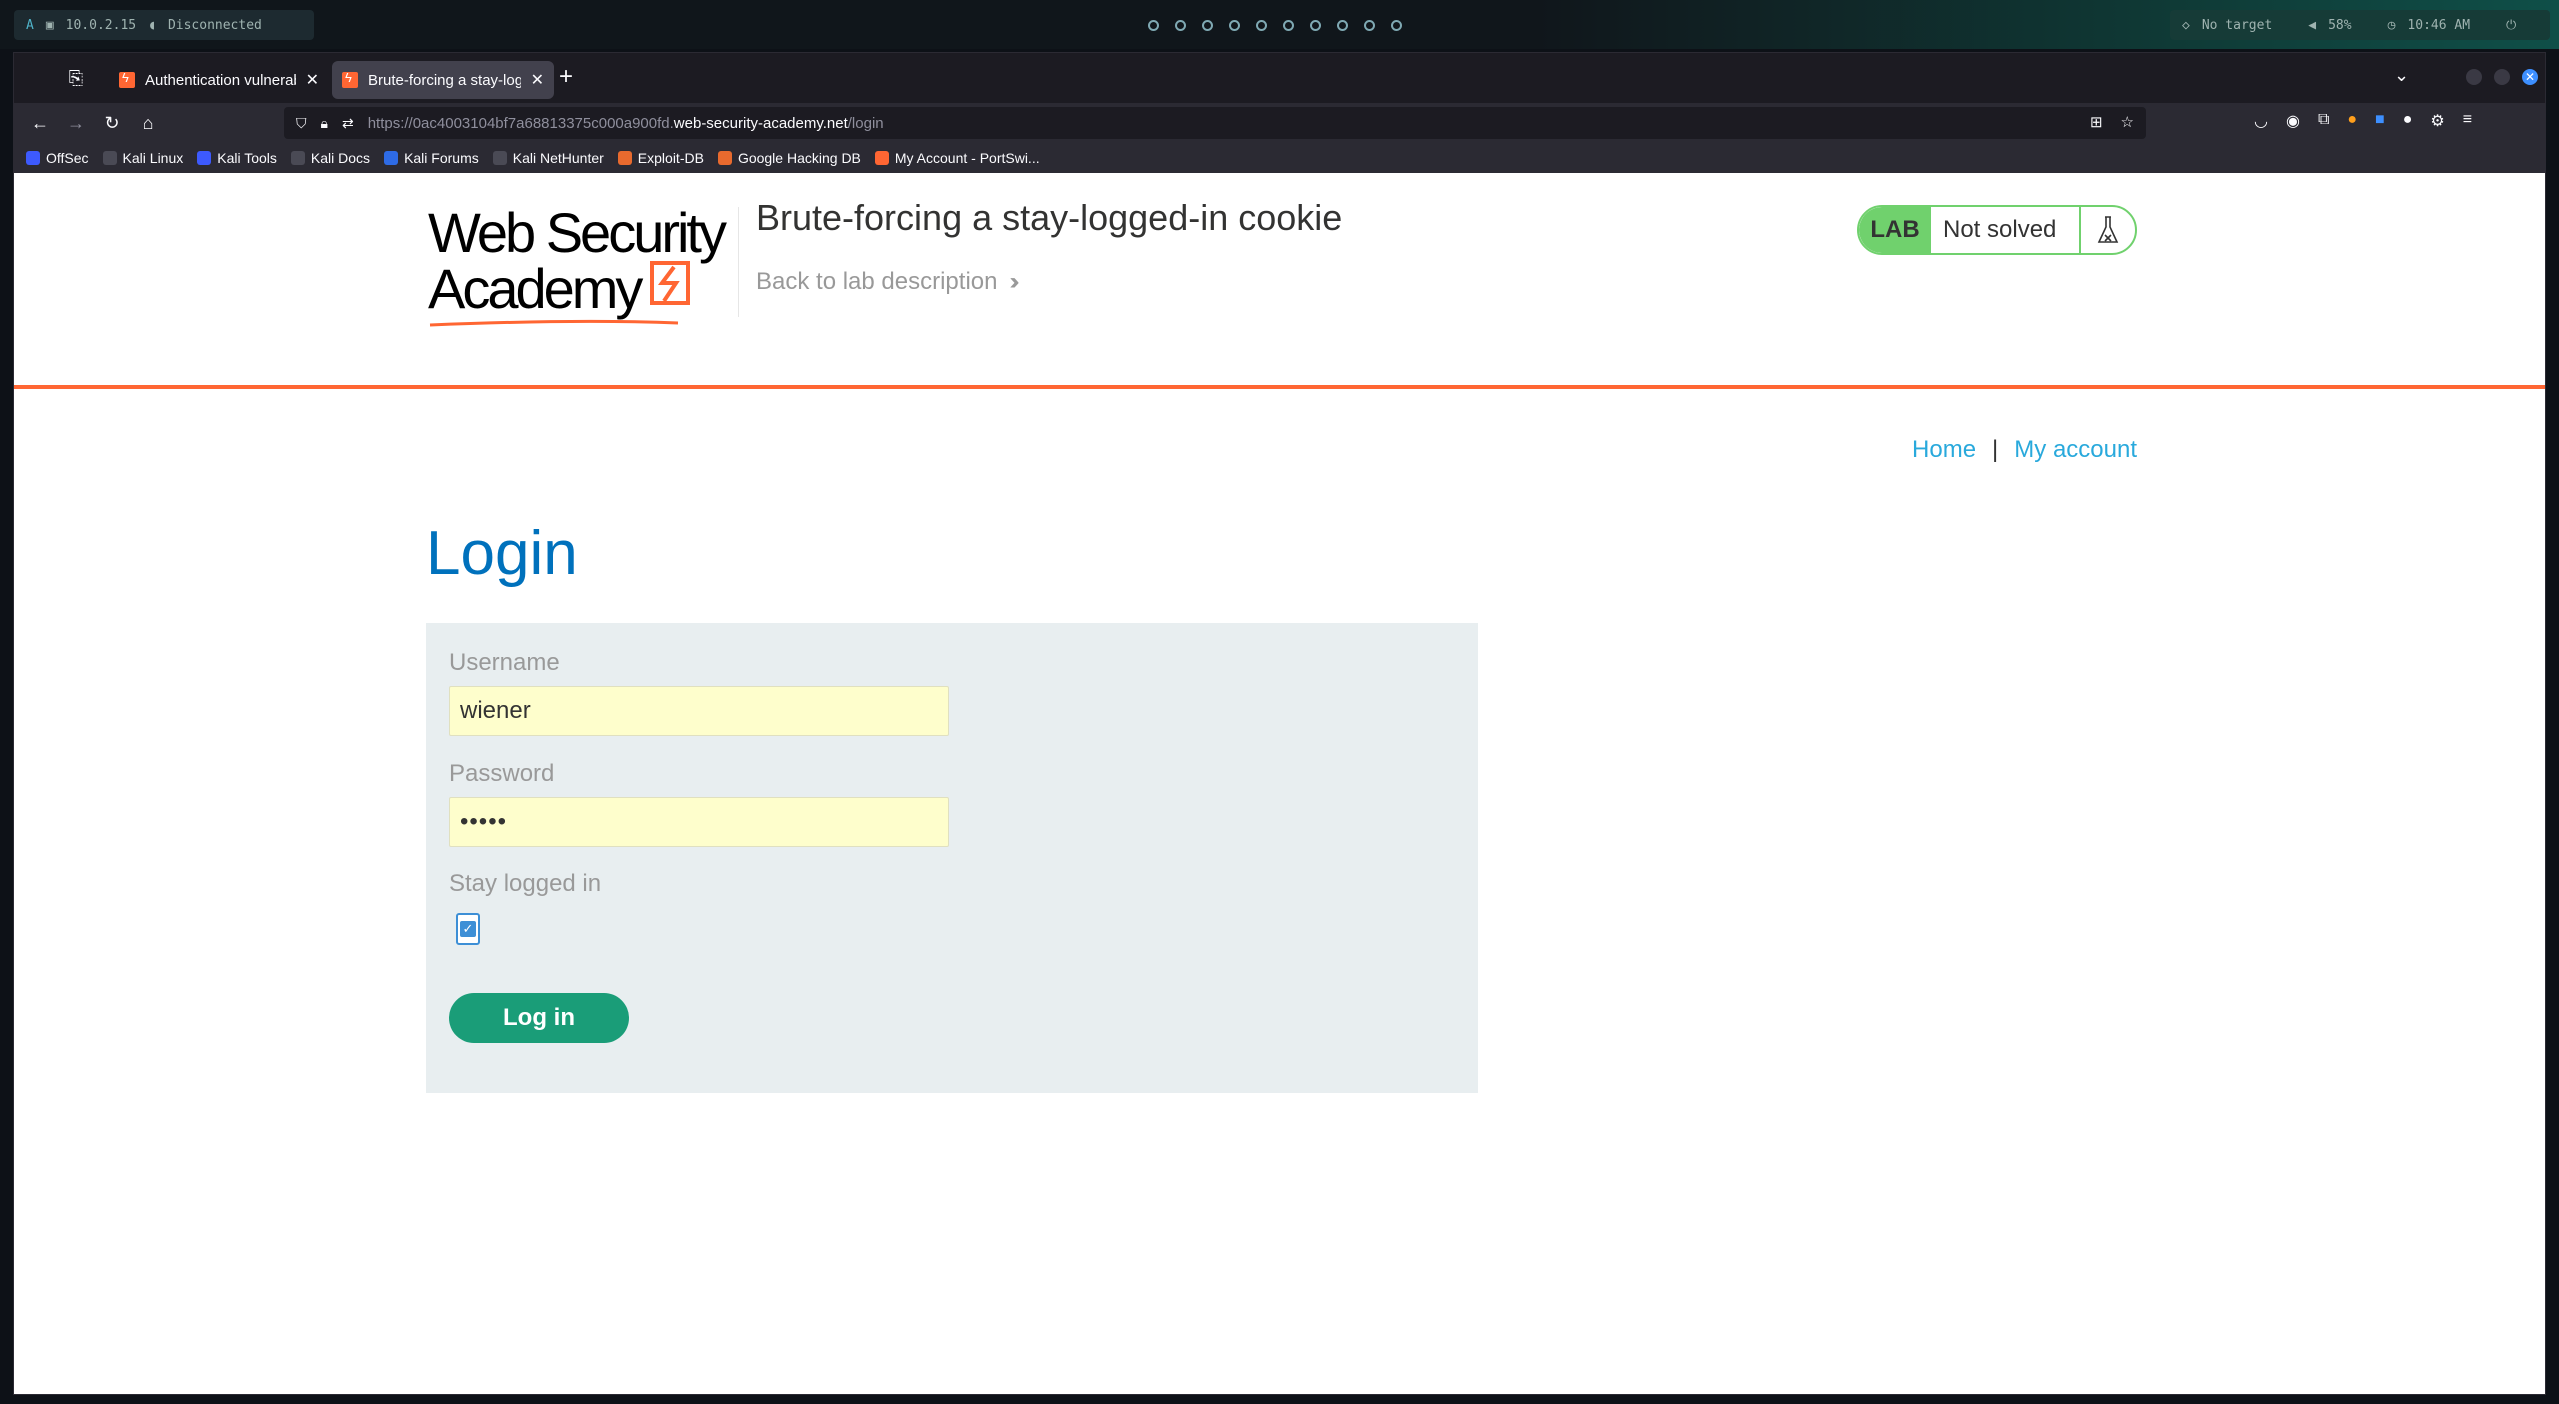  I want to click on system-menu: A ▣ 10.0.2.15 ◖ Disconnected, so click(164, 25).